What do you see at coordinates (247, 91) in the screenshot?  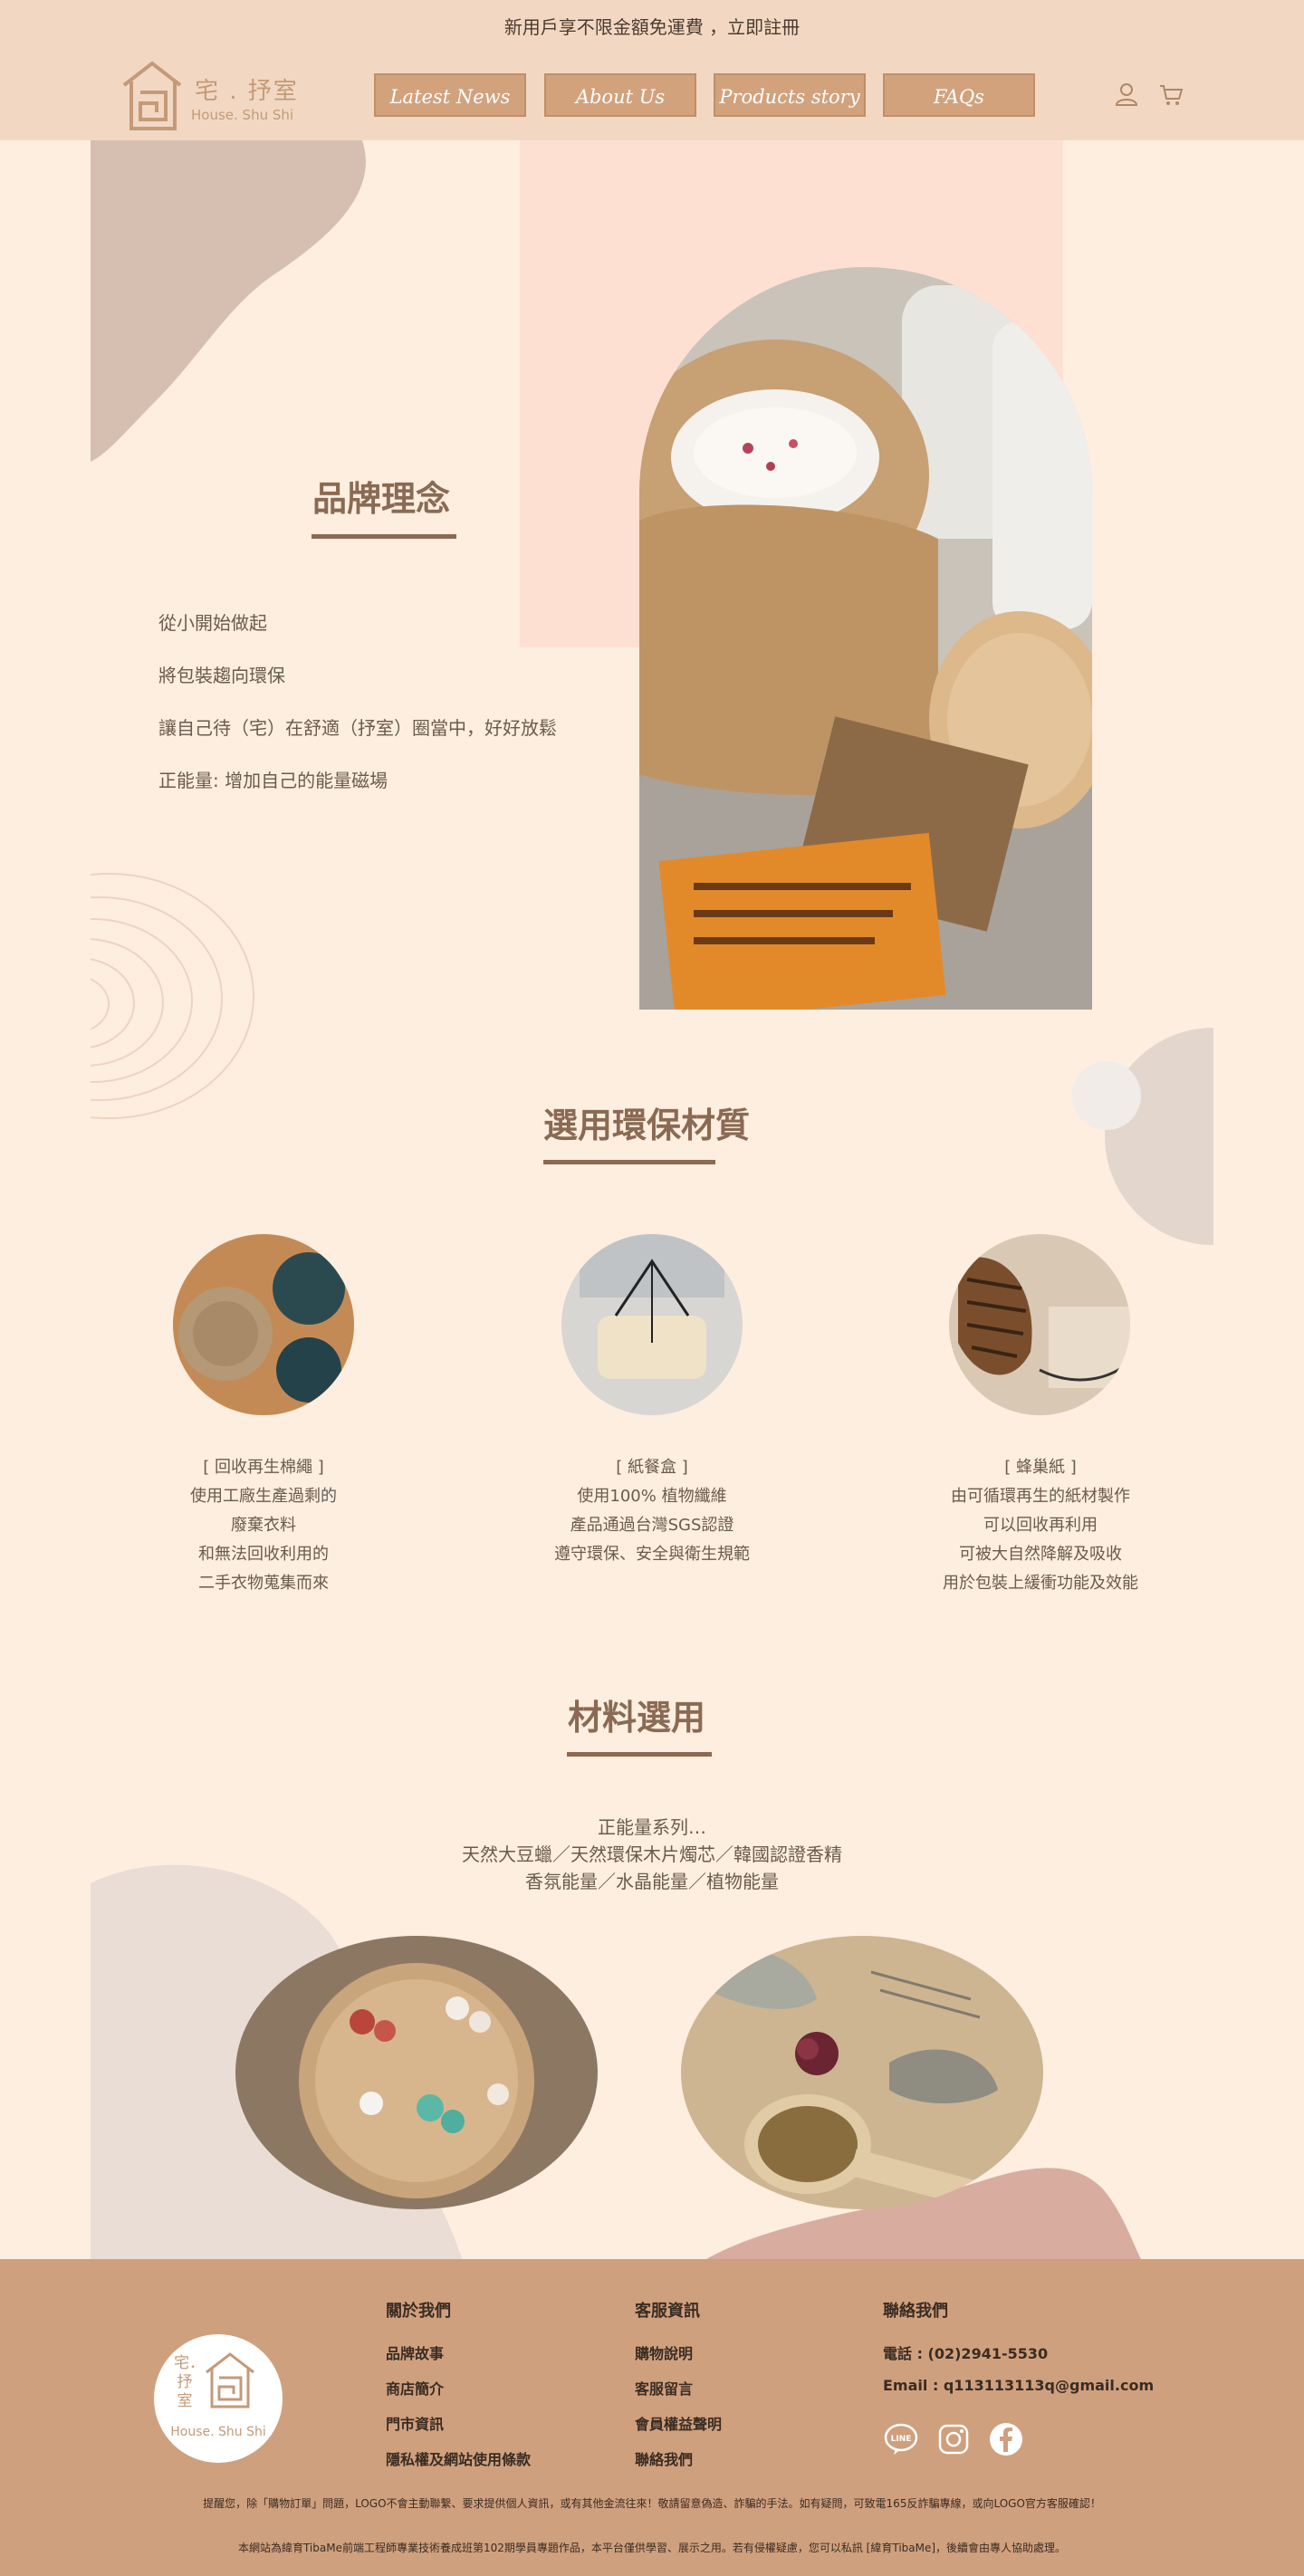 I see `logo-name: 宅 . 抒室` at bounding box center [247, 91].